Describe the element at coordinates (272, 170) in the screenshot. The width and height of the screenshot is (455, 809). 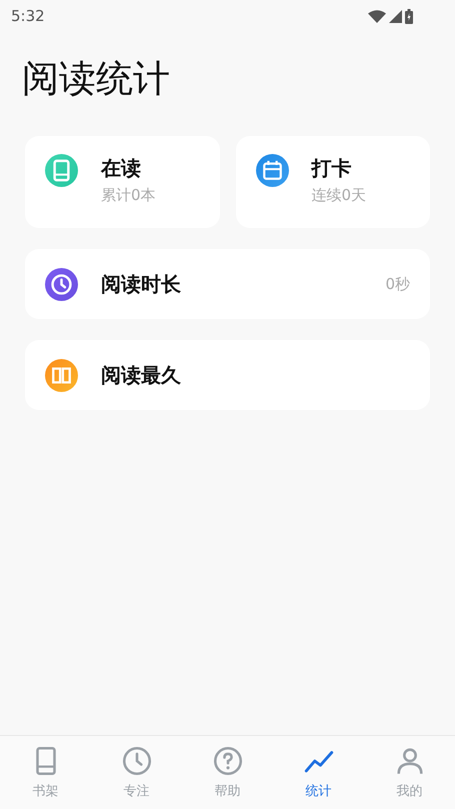
I see `calendar-icon` at that location.